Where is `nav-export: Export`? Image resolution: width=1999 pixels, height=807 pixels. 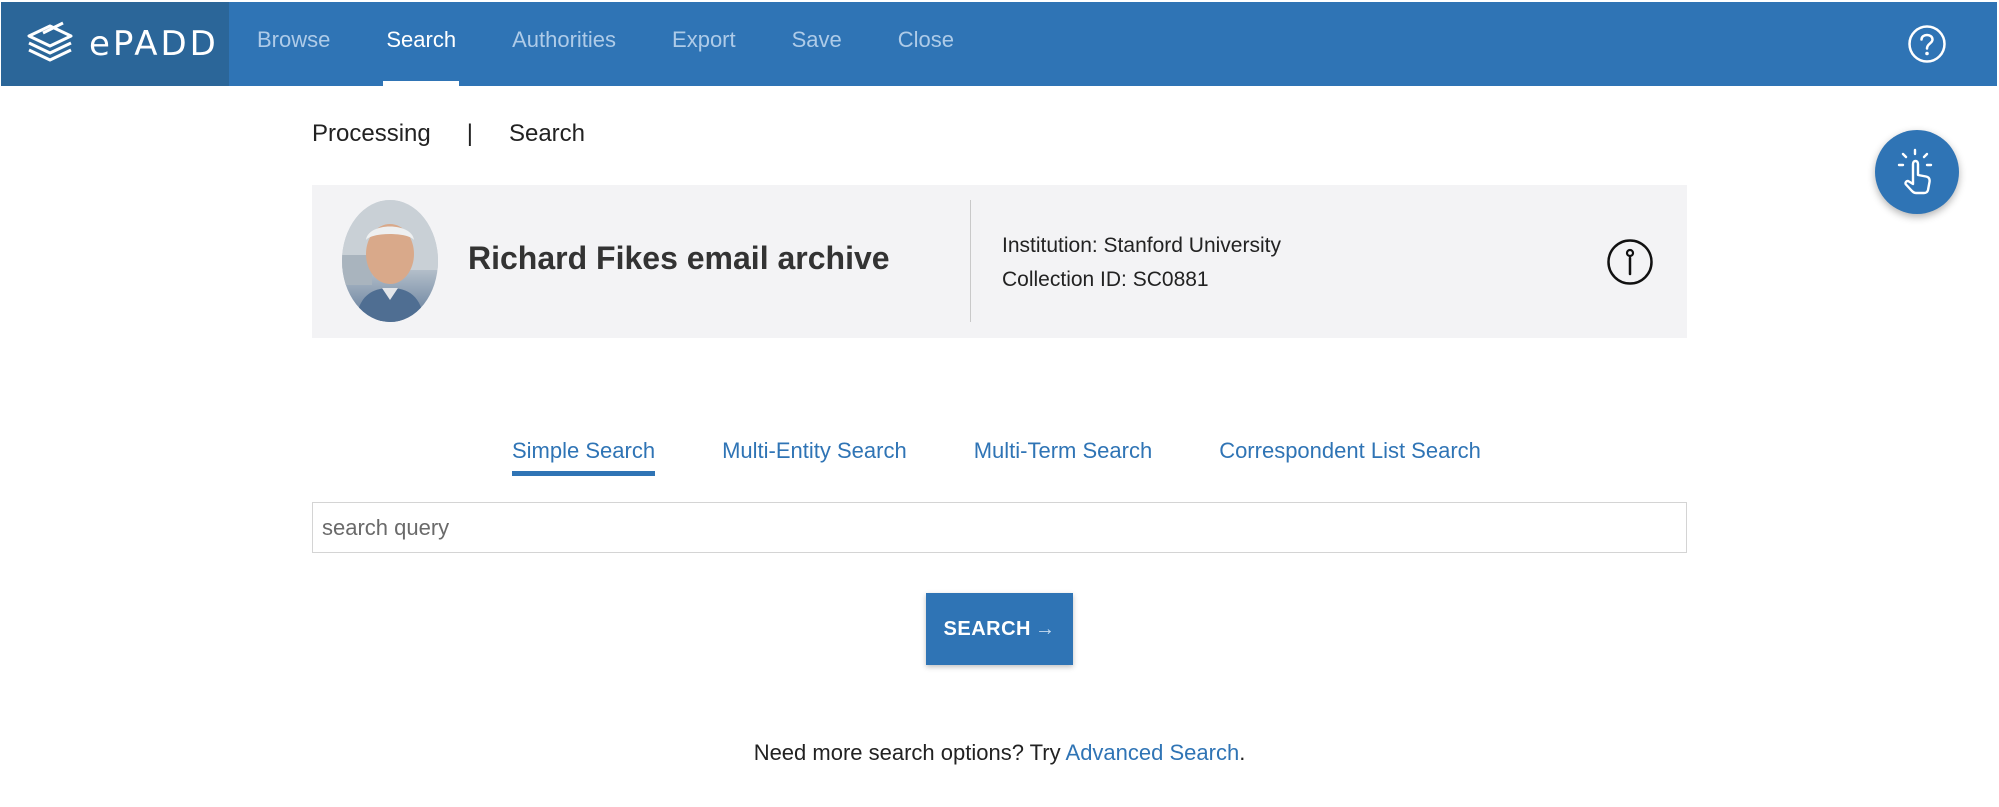 nav-export: Export is located at coordinates (704, 44).